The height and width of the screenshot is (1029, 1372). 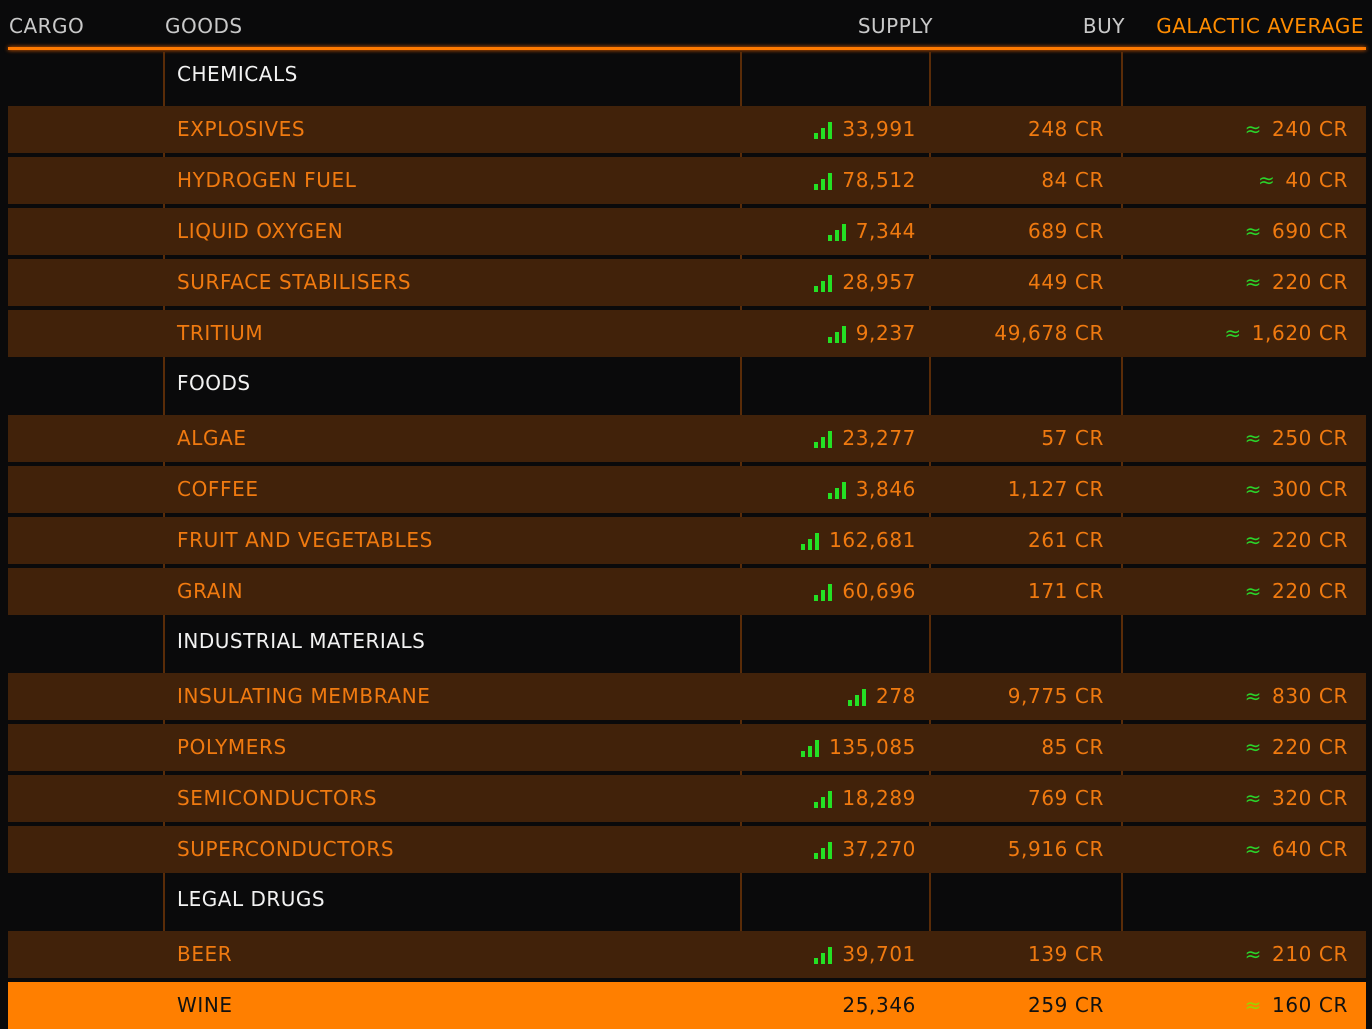 What do you see at coordinates (687, 849) in the screenshot?
I see `commodity-row: SUPERCONDUCTORS 37,270 5,916 CR ≈640 CR` at bounding box center [687, 849].